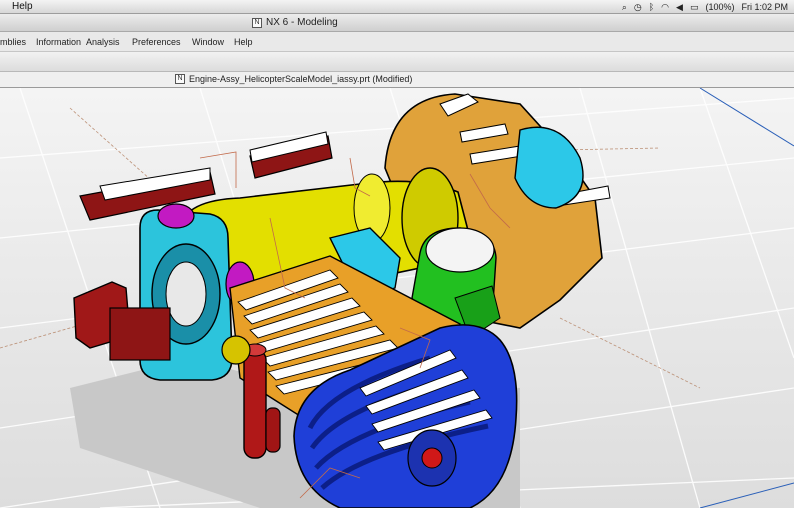  I want to click on window-title: NX 6 - Modeling, so click(302, 22).